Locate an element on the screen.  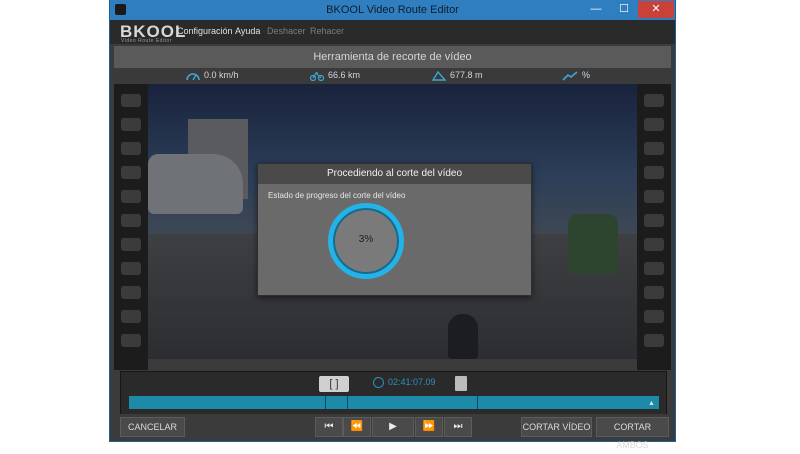
mountain-icon is located at coordinates (439, 75).